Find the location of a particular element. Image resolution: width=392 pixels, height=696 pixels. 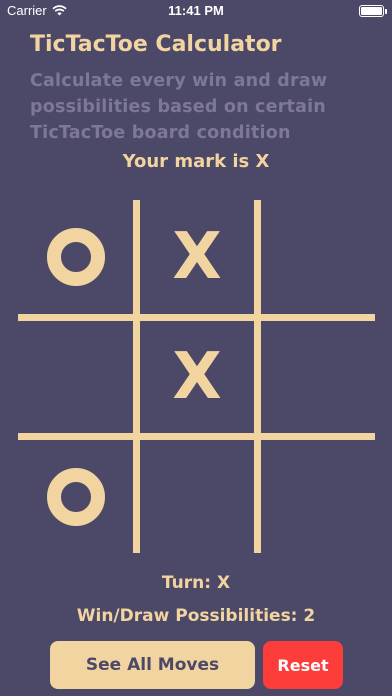

possibilities-label: Win/Draw Possibilities: 2 is located at coordinates (196, 616).